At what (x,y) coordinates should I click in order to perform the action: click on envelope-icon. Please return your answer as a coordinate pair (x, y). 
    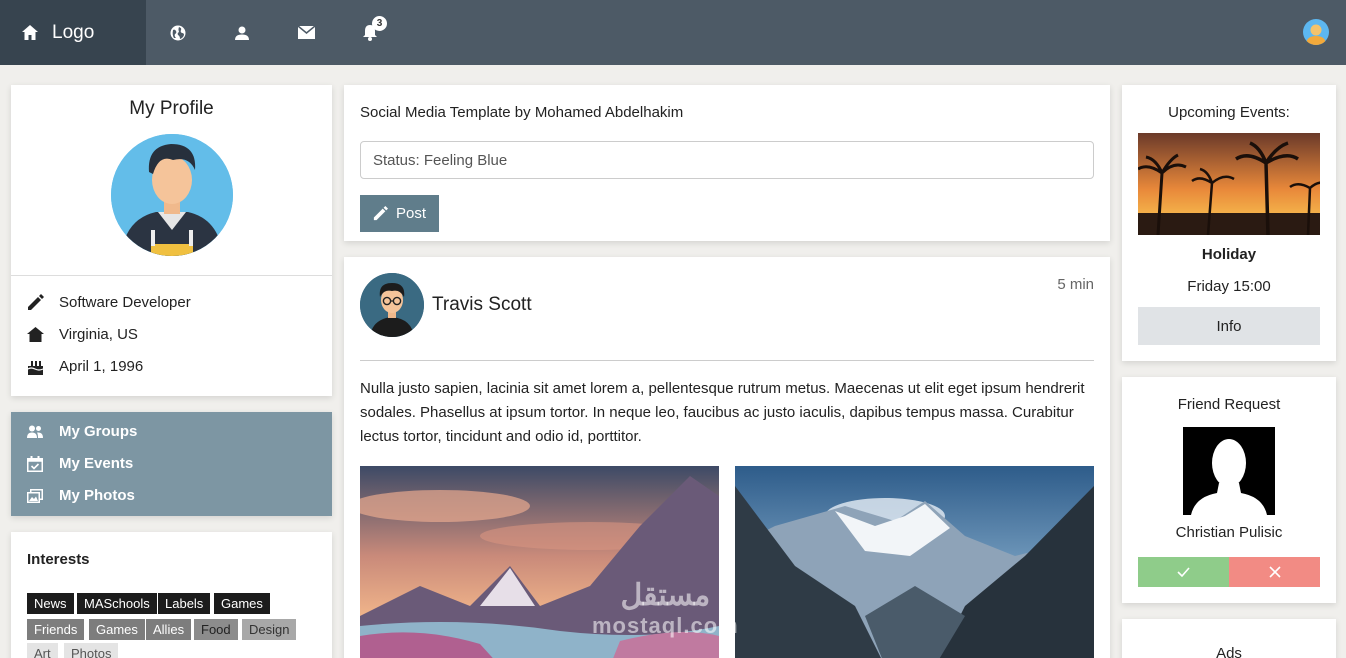
    Looking at the image, I should click on (306, 32).